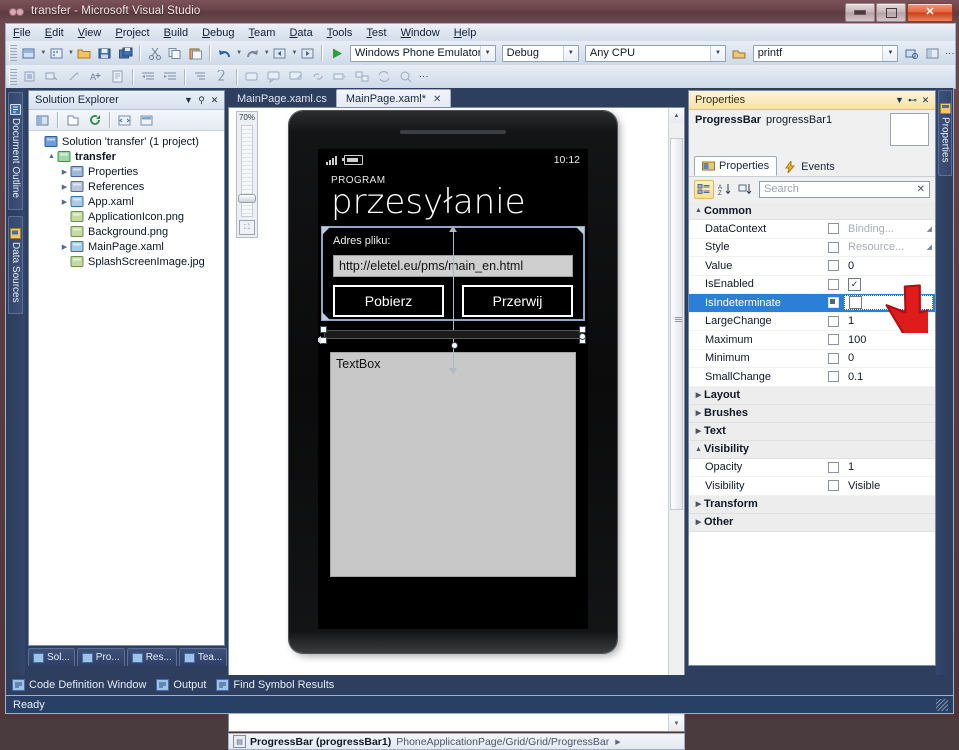 Image resolution: width=959 pixels, height=750 pixels. I want to click on property-value-editor: 0, so click(889, 266).